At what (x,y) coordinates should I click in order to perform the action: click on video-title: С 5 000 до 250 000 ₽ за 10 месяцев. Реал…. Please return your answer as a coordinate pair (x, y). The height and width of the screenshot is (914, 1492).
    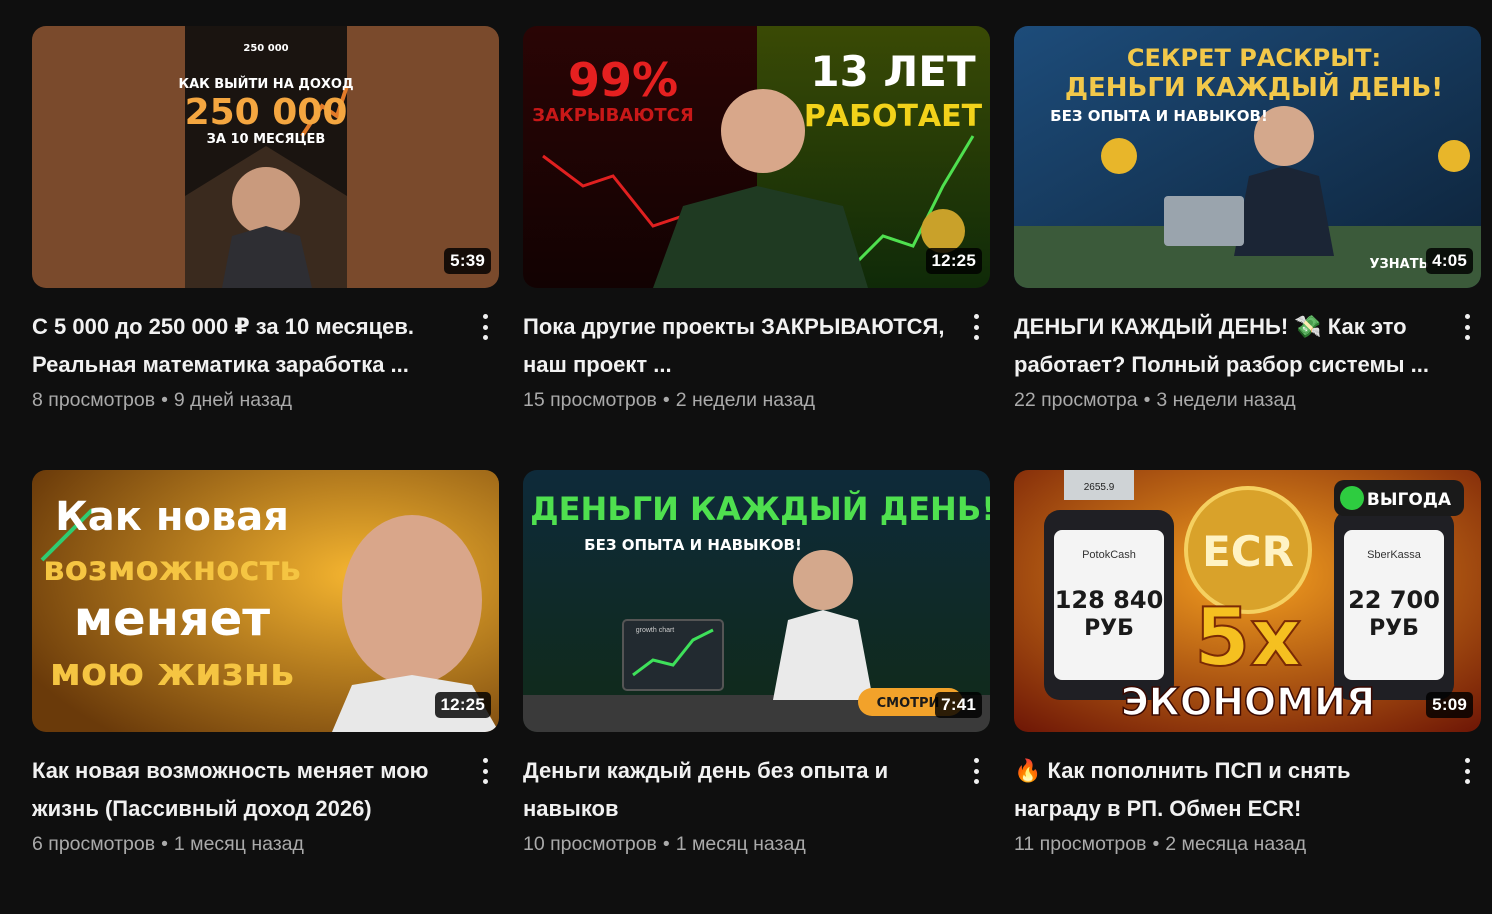
    Looking at the image, I should click on (243, 346).